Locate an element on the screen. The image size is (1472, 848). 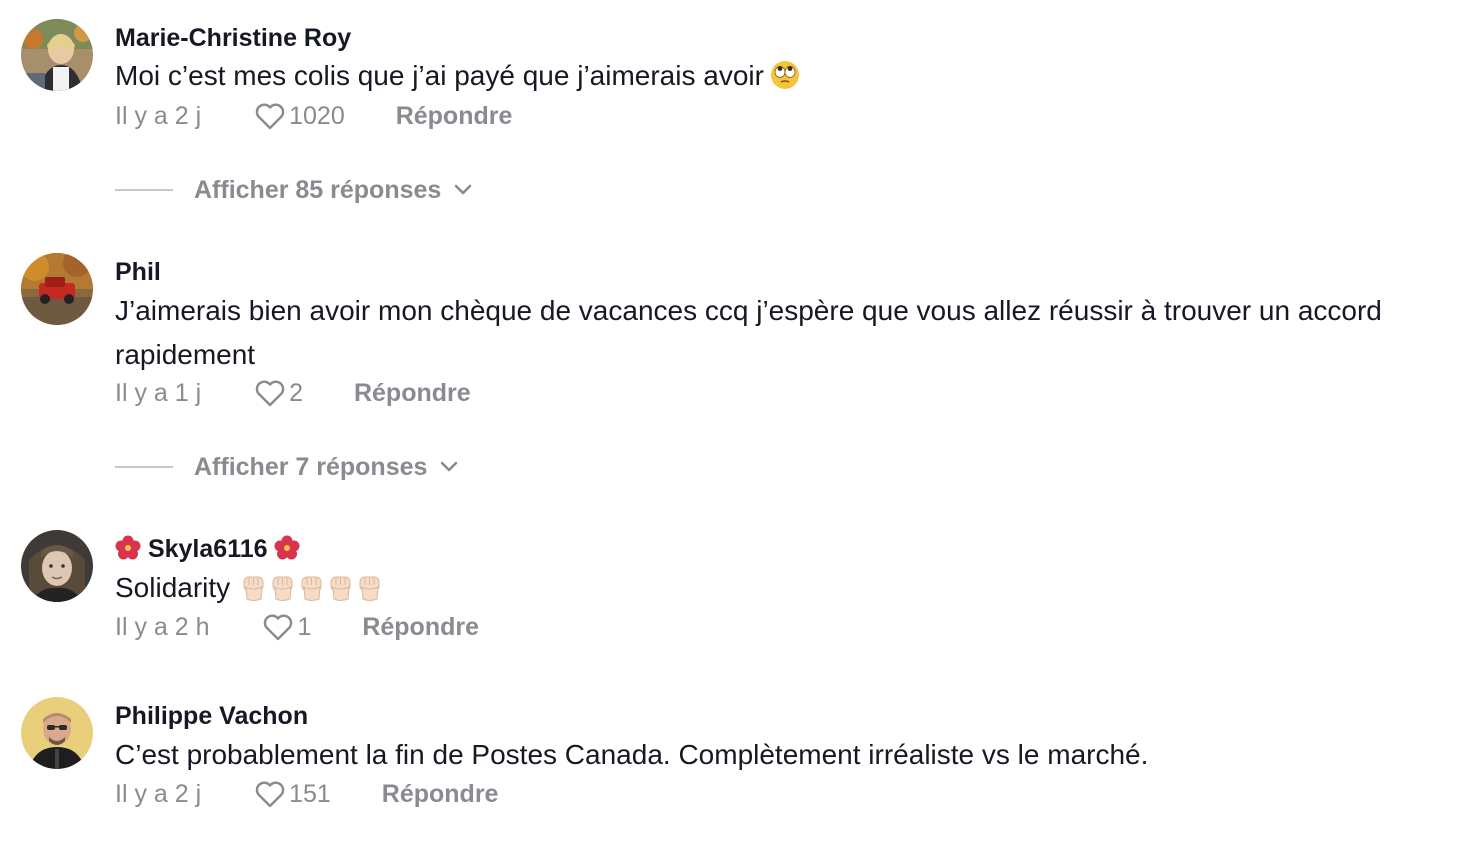
view-replies-label: Afficher 7 réponses is located at coordinates (311, 466).